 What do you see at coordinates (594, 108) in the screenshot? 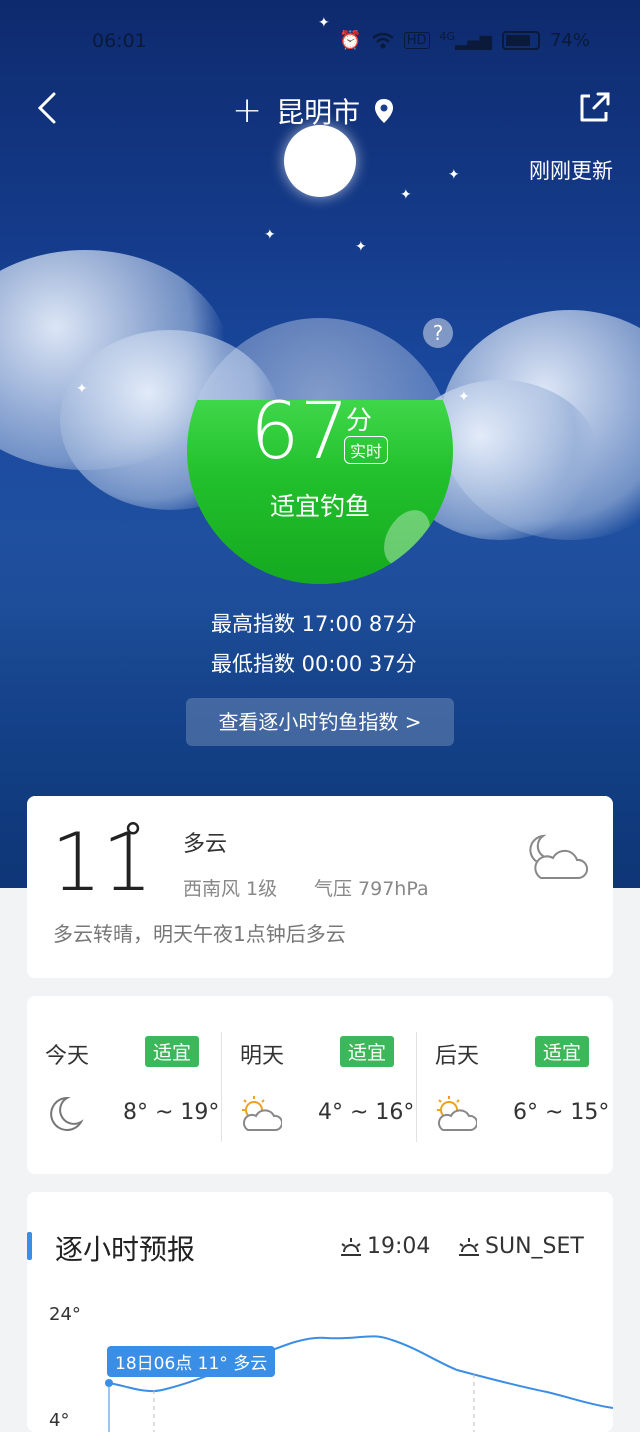
I see `share-button` at bounding box center [594, 108].